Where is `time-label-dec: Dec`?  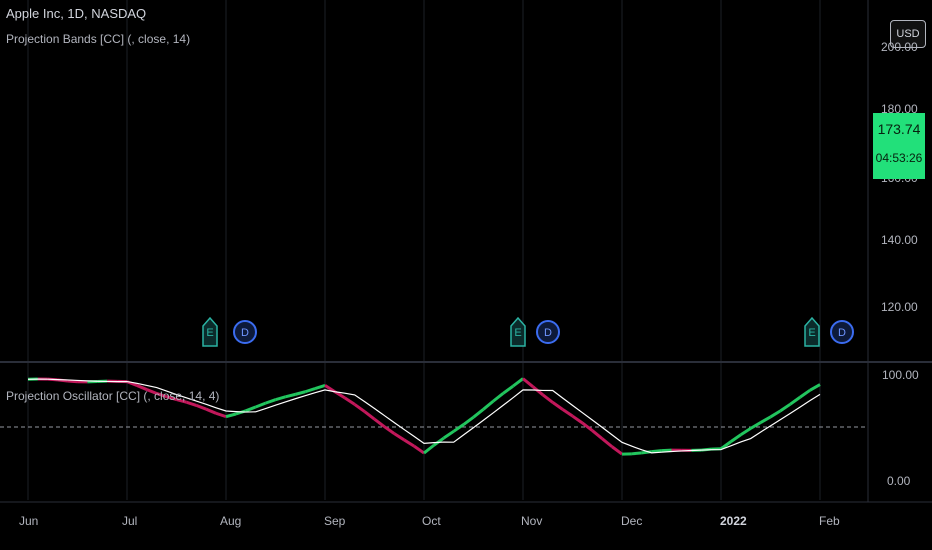
time-label-dec: Dec is located at coordinates (632, 521).